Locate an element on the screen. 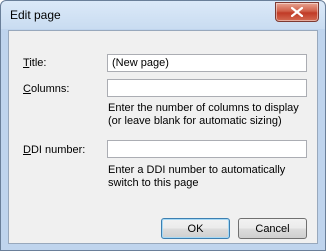 The width and height of the screenshot is (326, 251). columns-label: Columns: is located at coordinates (46, 89).